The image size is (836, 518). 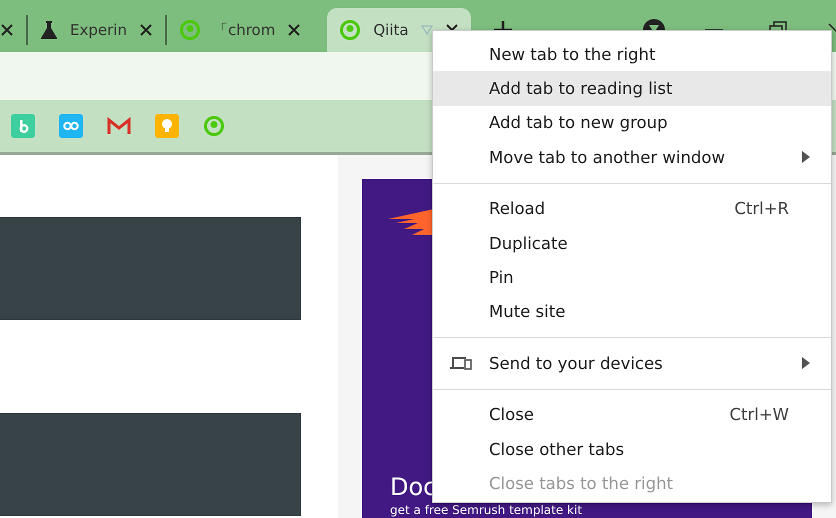 What do you see at coordinates (632, 415) in the screenshot?
I see `menu-item: Close Ctrl+W` at bounding box center [632, 415].